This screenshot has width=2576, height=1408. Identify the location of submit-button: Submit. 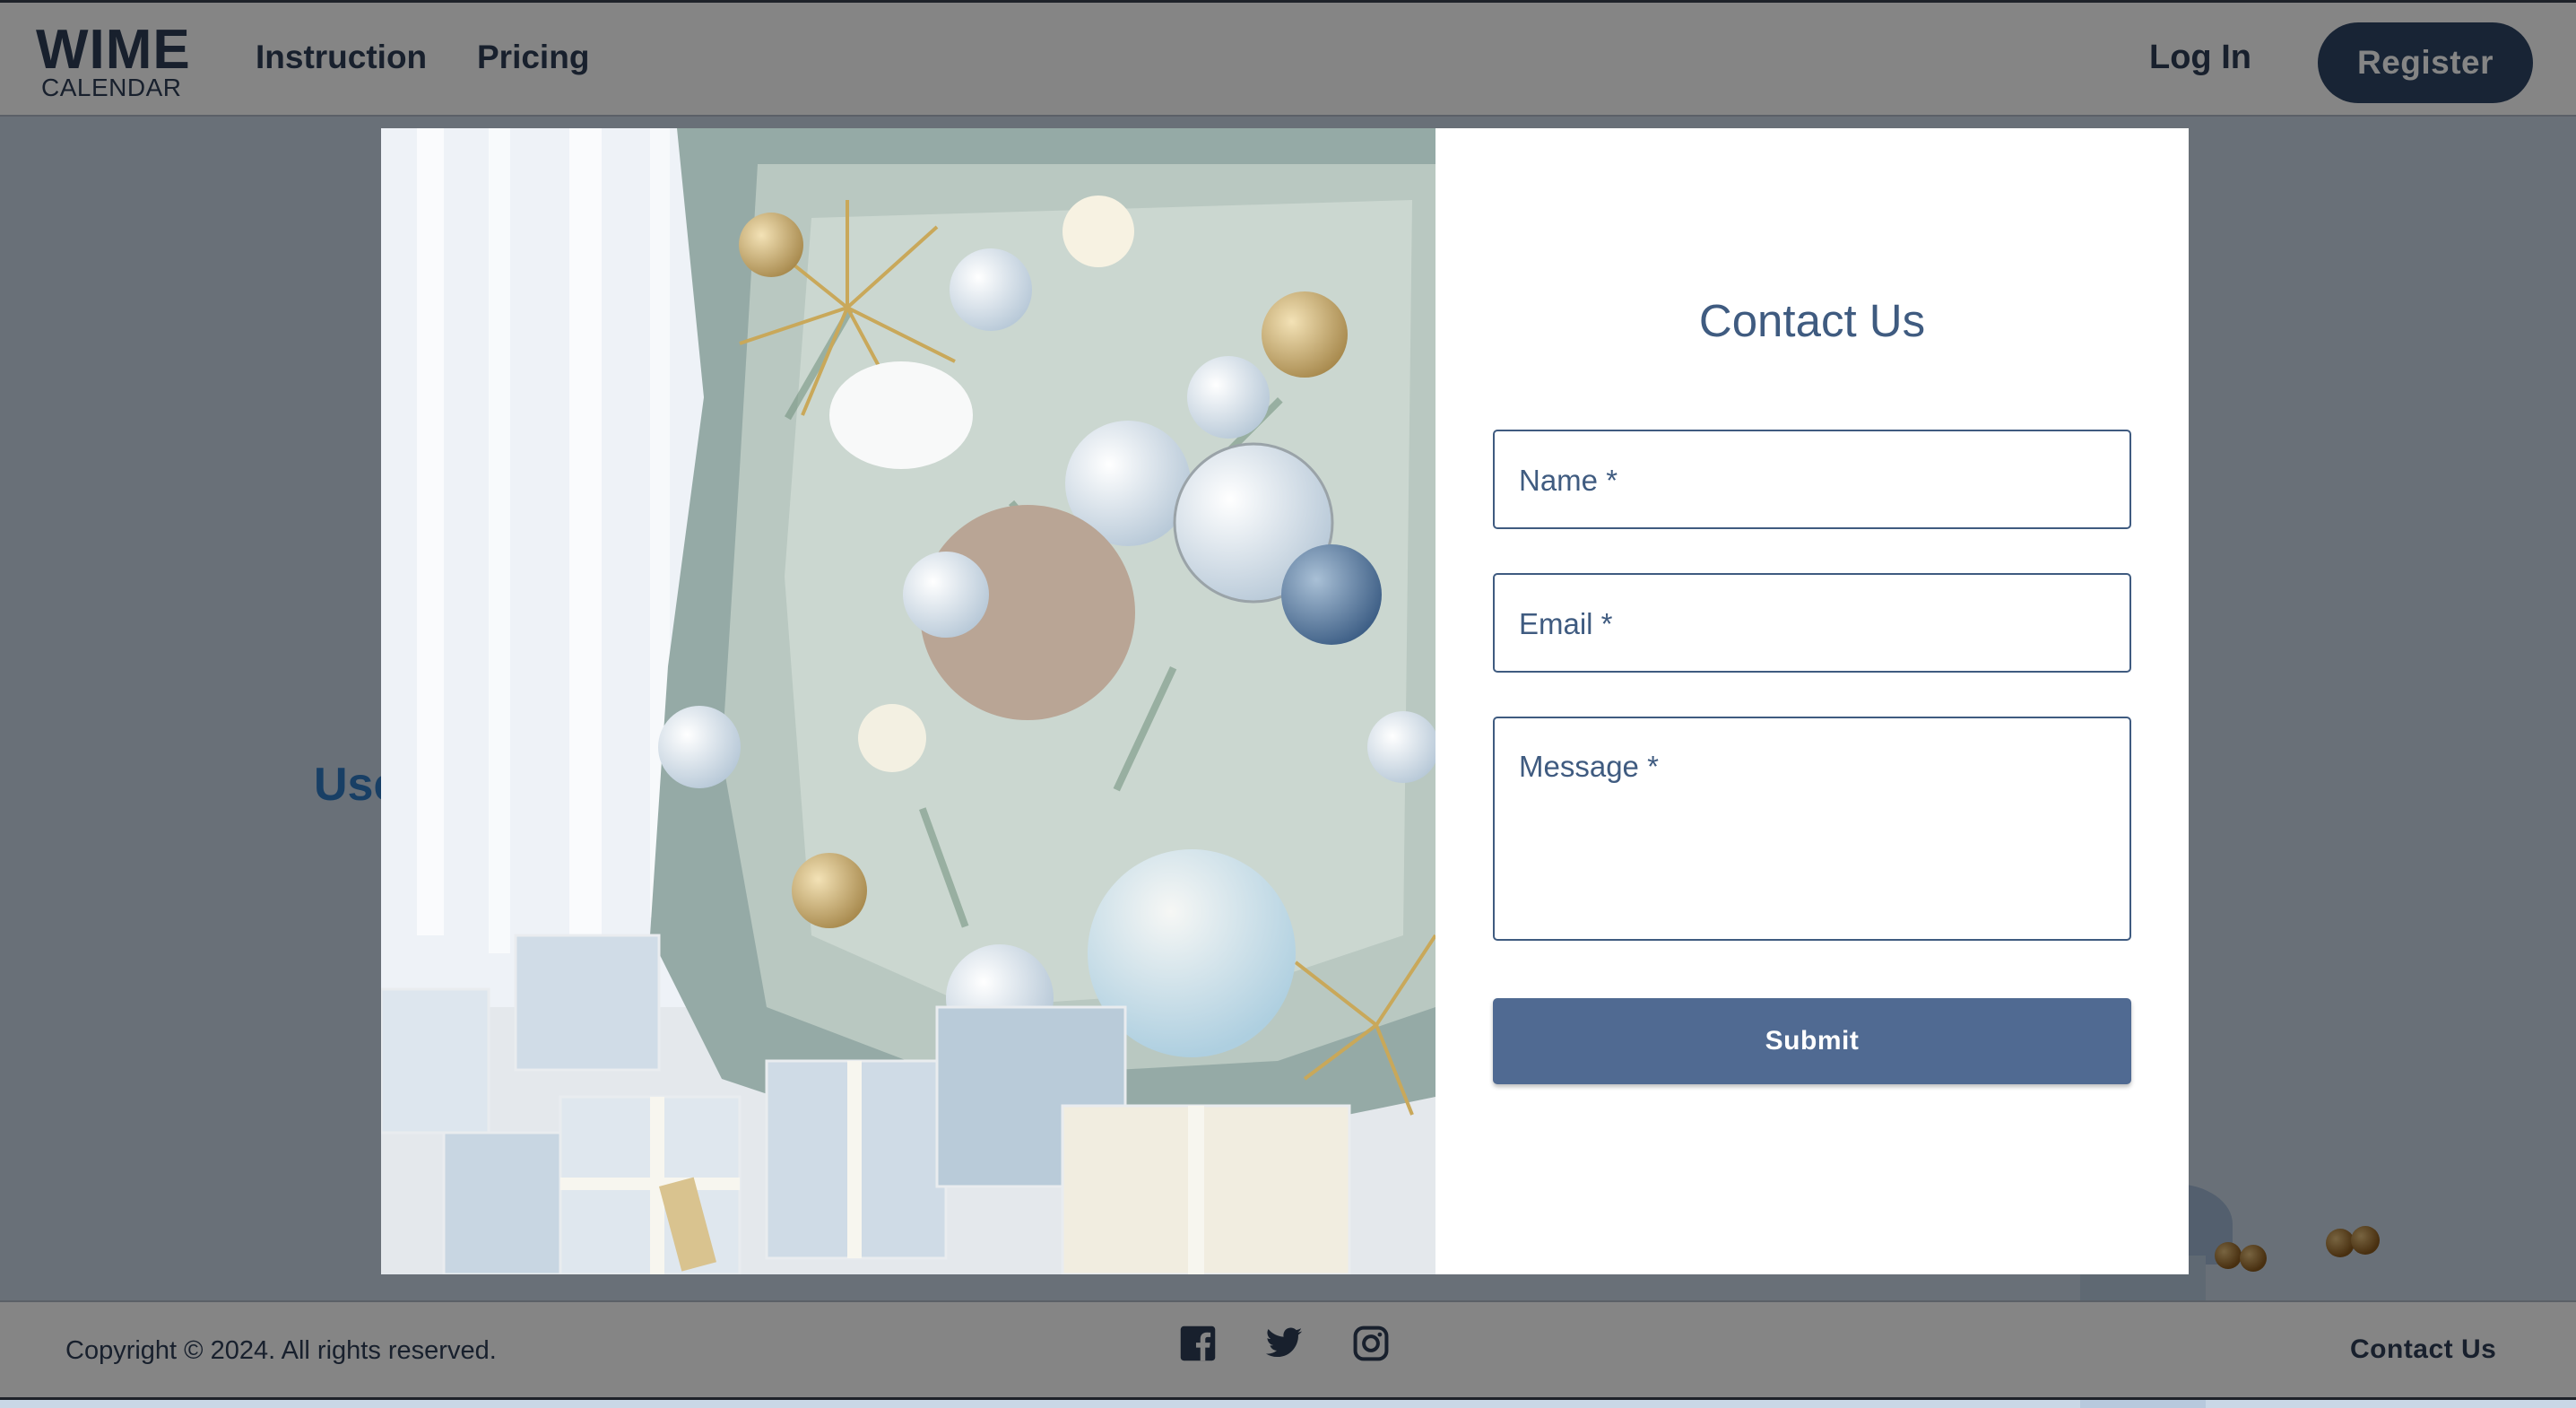
(1812, 1041).